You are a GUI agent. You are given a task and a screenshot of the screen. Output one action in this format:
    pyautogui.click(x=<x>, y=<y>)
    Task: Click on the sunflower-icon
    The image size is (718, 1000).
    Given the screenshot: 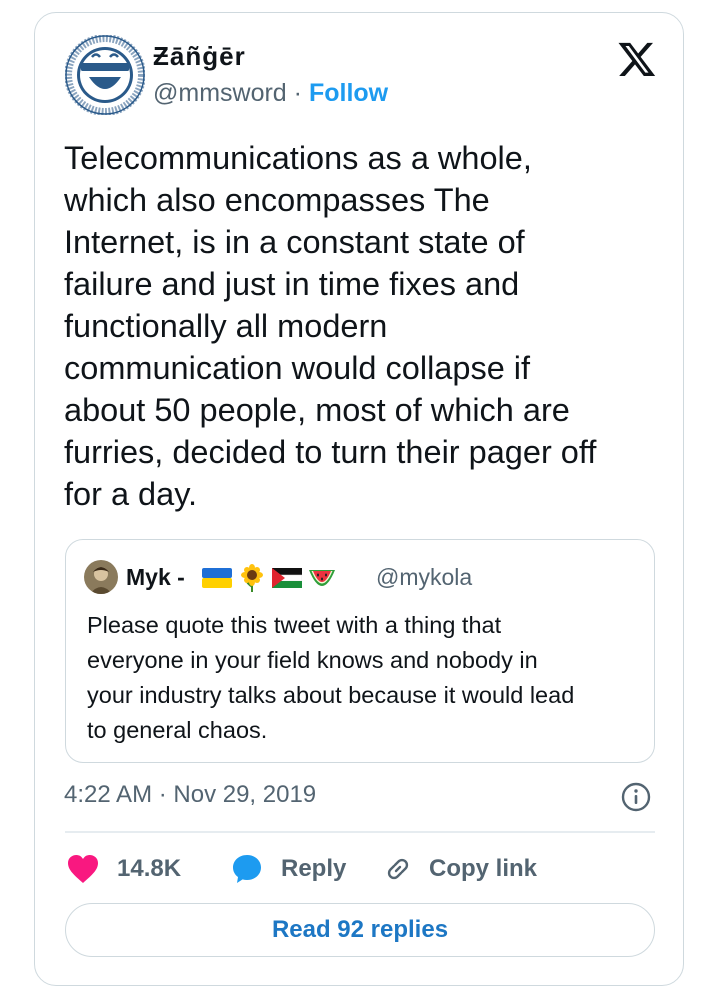 What is the action you would take?
    pyautogui.click(x=252, y=578)
    